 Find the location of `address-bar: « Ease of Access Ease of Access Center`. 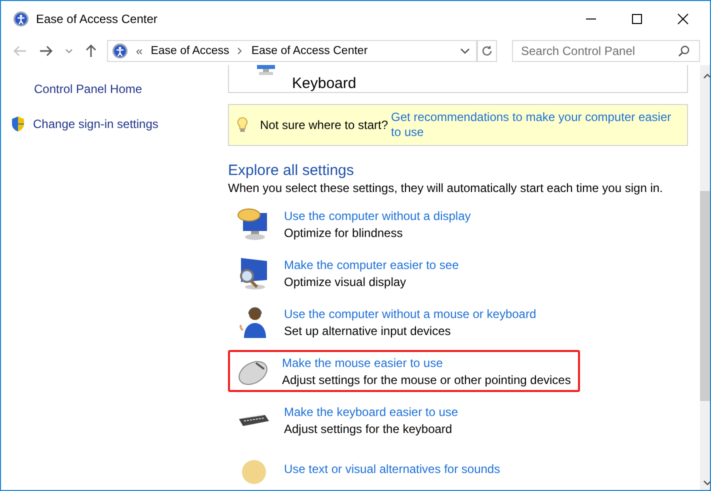

address-bar: « Ease of Access Ease of Access Center is located at coordinates (292, 51).